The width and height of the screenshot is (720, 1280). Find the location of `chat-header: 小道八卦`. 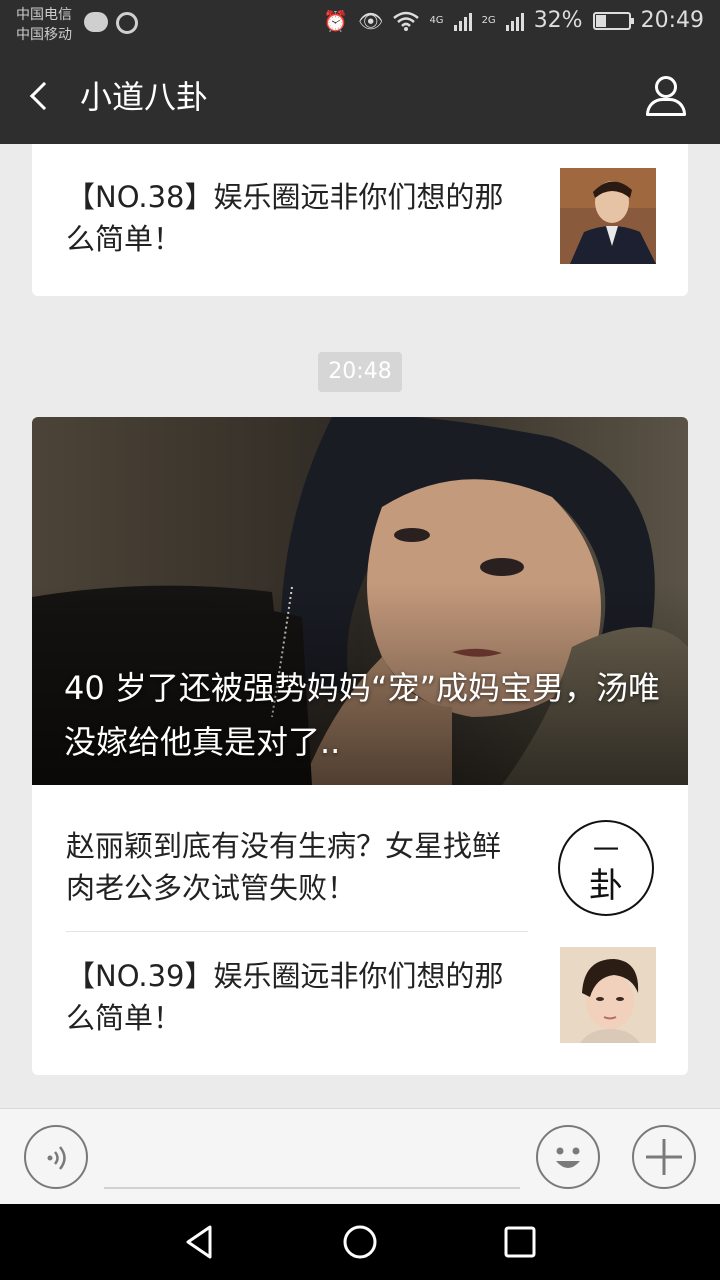

chat-header: 小道八卦 is located at coordinates (360, 97).